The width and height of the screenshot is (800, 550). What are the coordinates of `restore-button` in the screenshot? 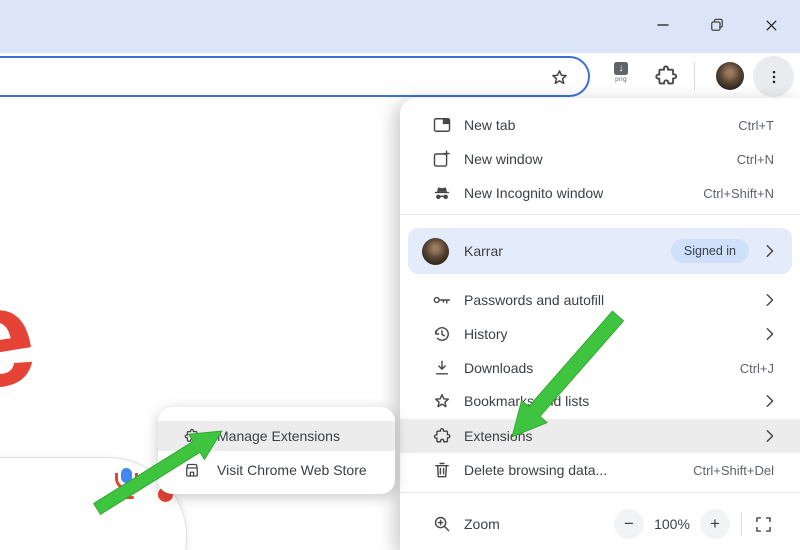 It's located at (717, 25).